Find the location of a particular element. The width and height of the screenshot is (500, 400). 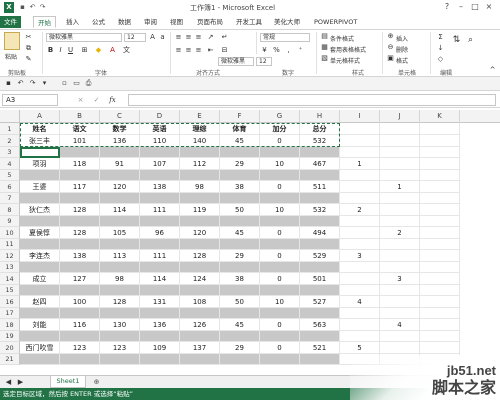

cell: 4 is located at coordinates (360, 302).